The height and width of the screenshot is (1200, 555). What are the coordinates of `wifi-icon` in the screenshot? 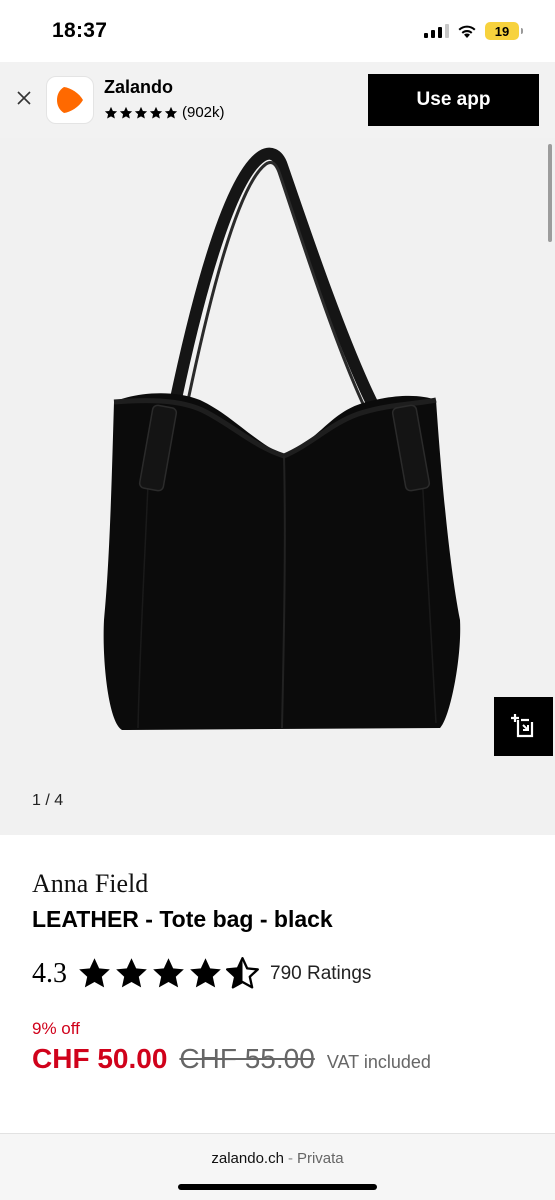 It's located at (467, 31).